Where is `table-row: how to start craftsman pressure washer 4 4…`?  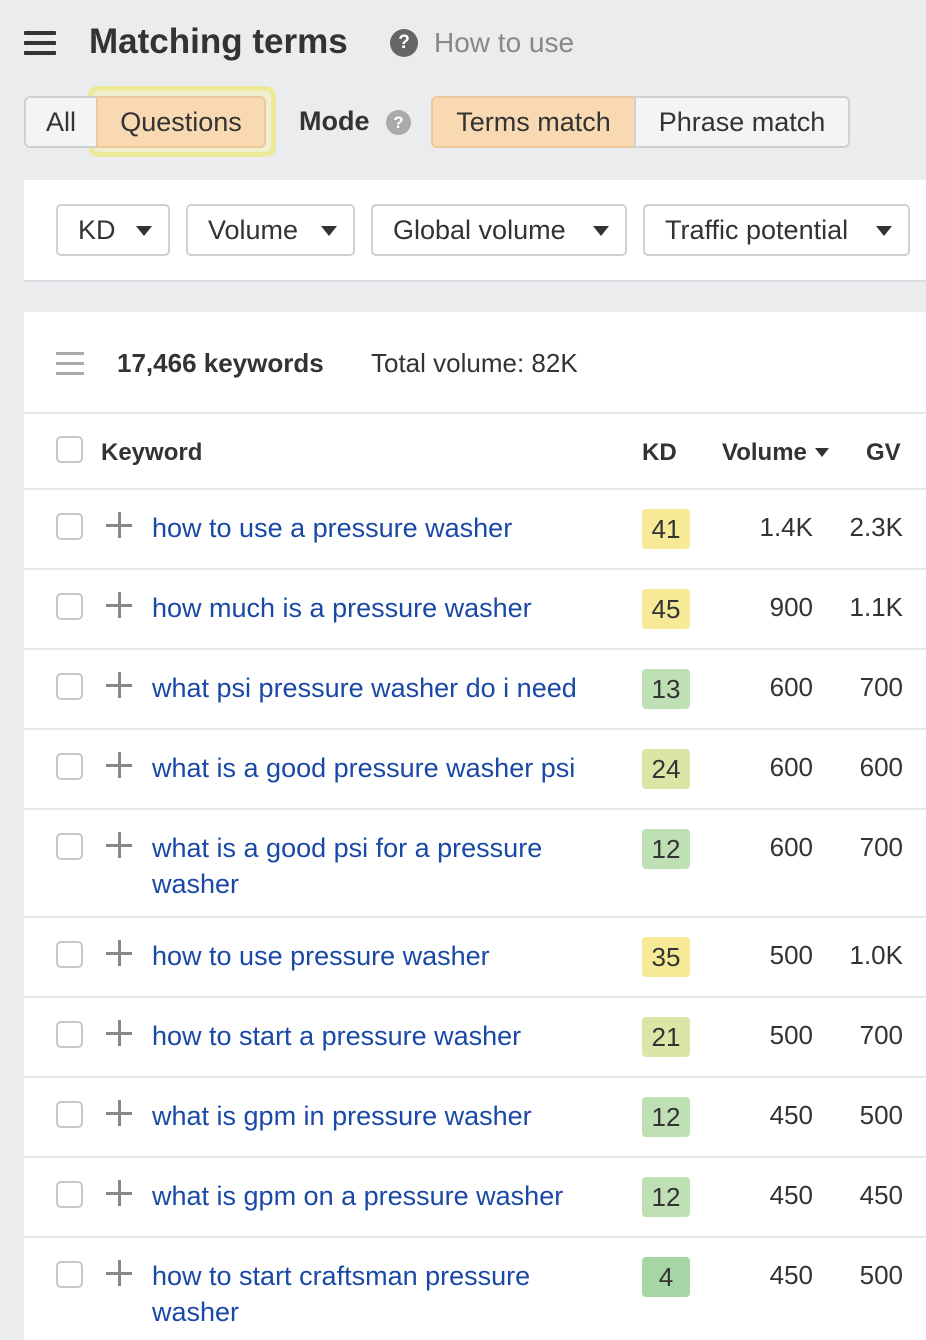 table-row: how to start craftsman pressure washer 4 4… is located at coordinates (475, 1289).